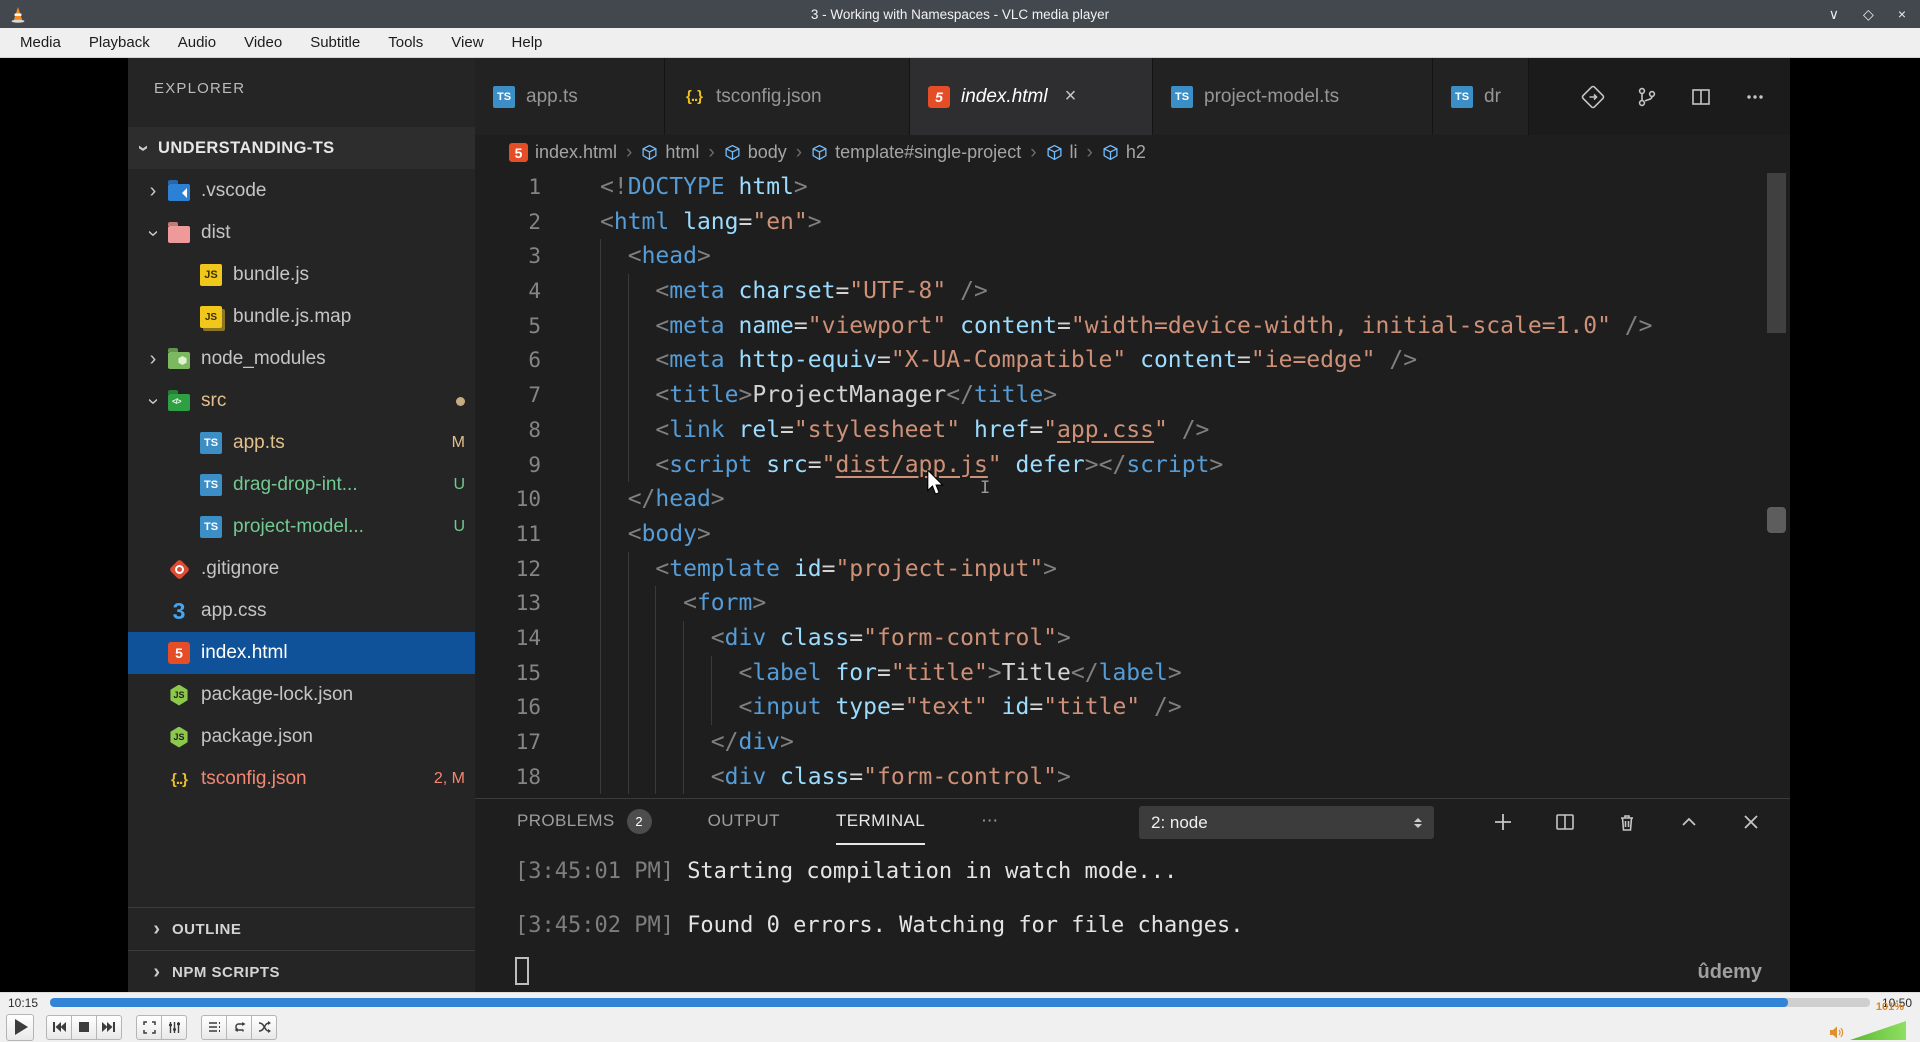 The height and width of the screenshot is (1042, 1920). I want to click on panel-tab-terminal: TERMINAL, so click(880, 822).